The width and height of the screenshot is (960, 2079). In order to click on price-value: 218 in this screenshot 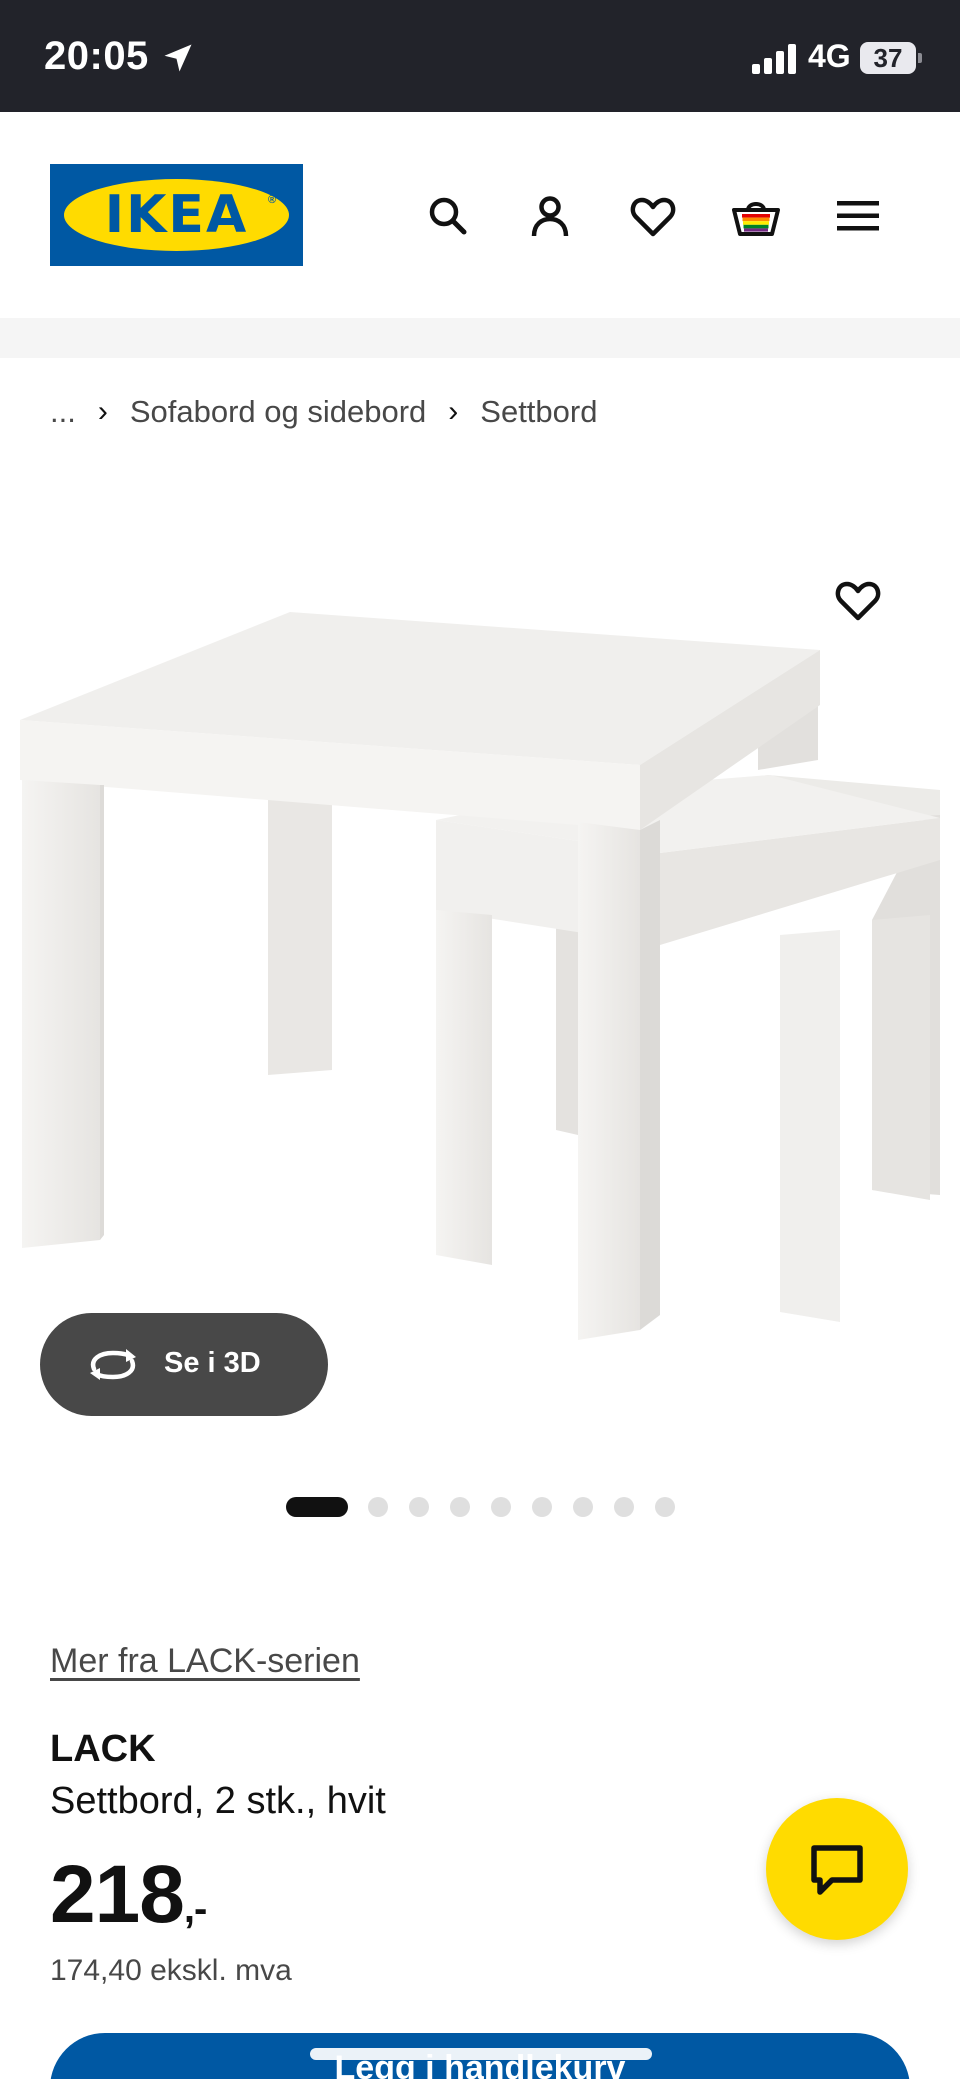, I will do `click(117, 1894)`.